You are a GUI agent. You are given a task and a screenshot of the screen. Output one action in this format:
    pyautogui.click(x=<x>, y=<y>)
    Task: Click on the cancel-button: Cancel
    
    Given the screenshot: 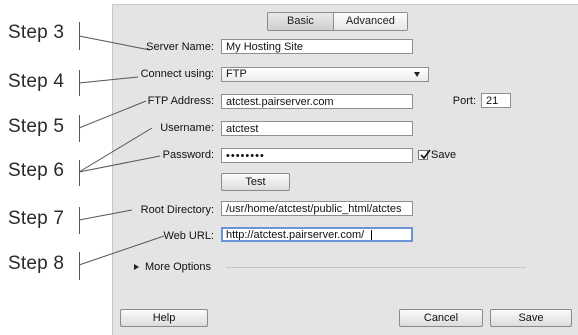 What is the action you would take?
    pyautogui.click(x=441, y=318)
    